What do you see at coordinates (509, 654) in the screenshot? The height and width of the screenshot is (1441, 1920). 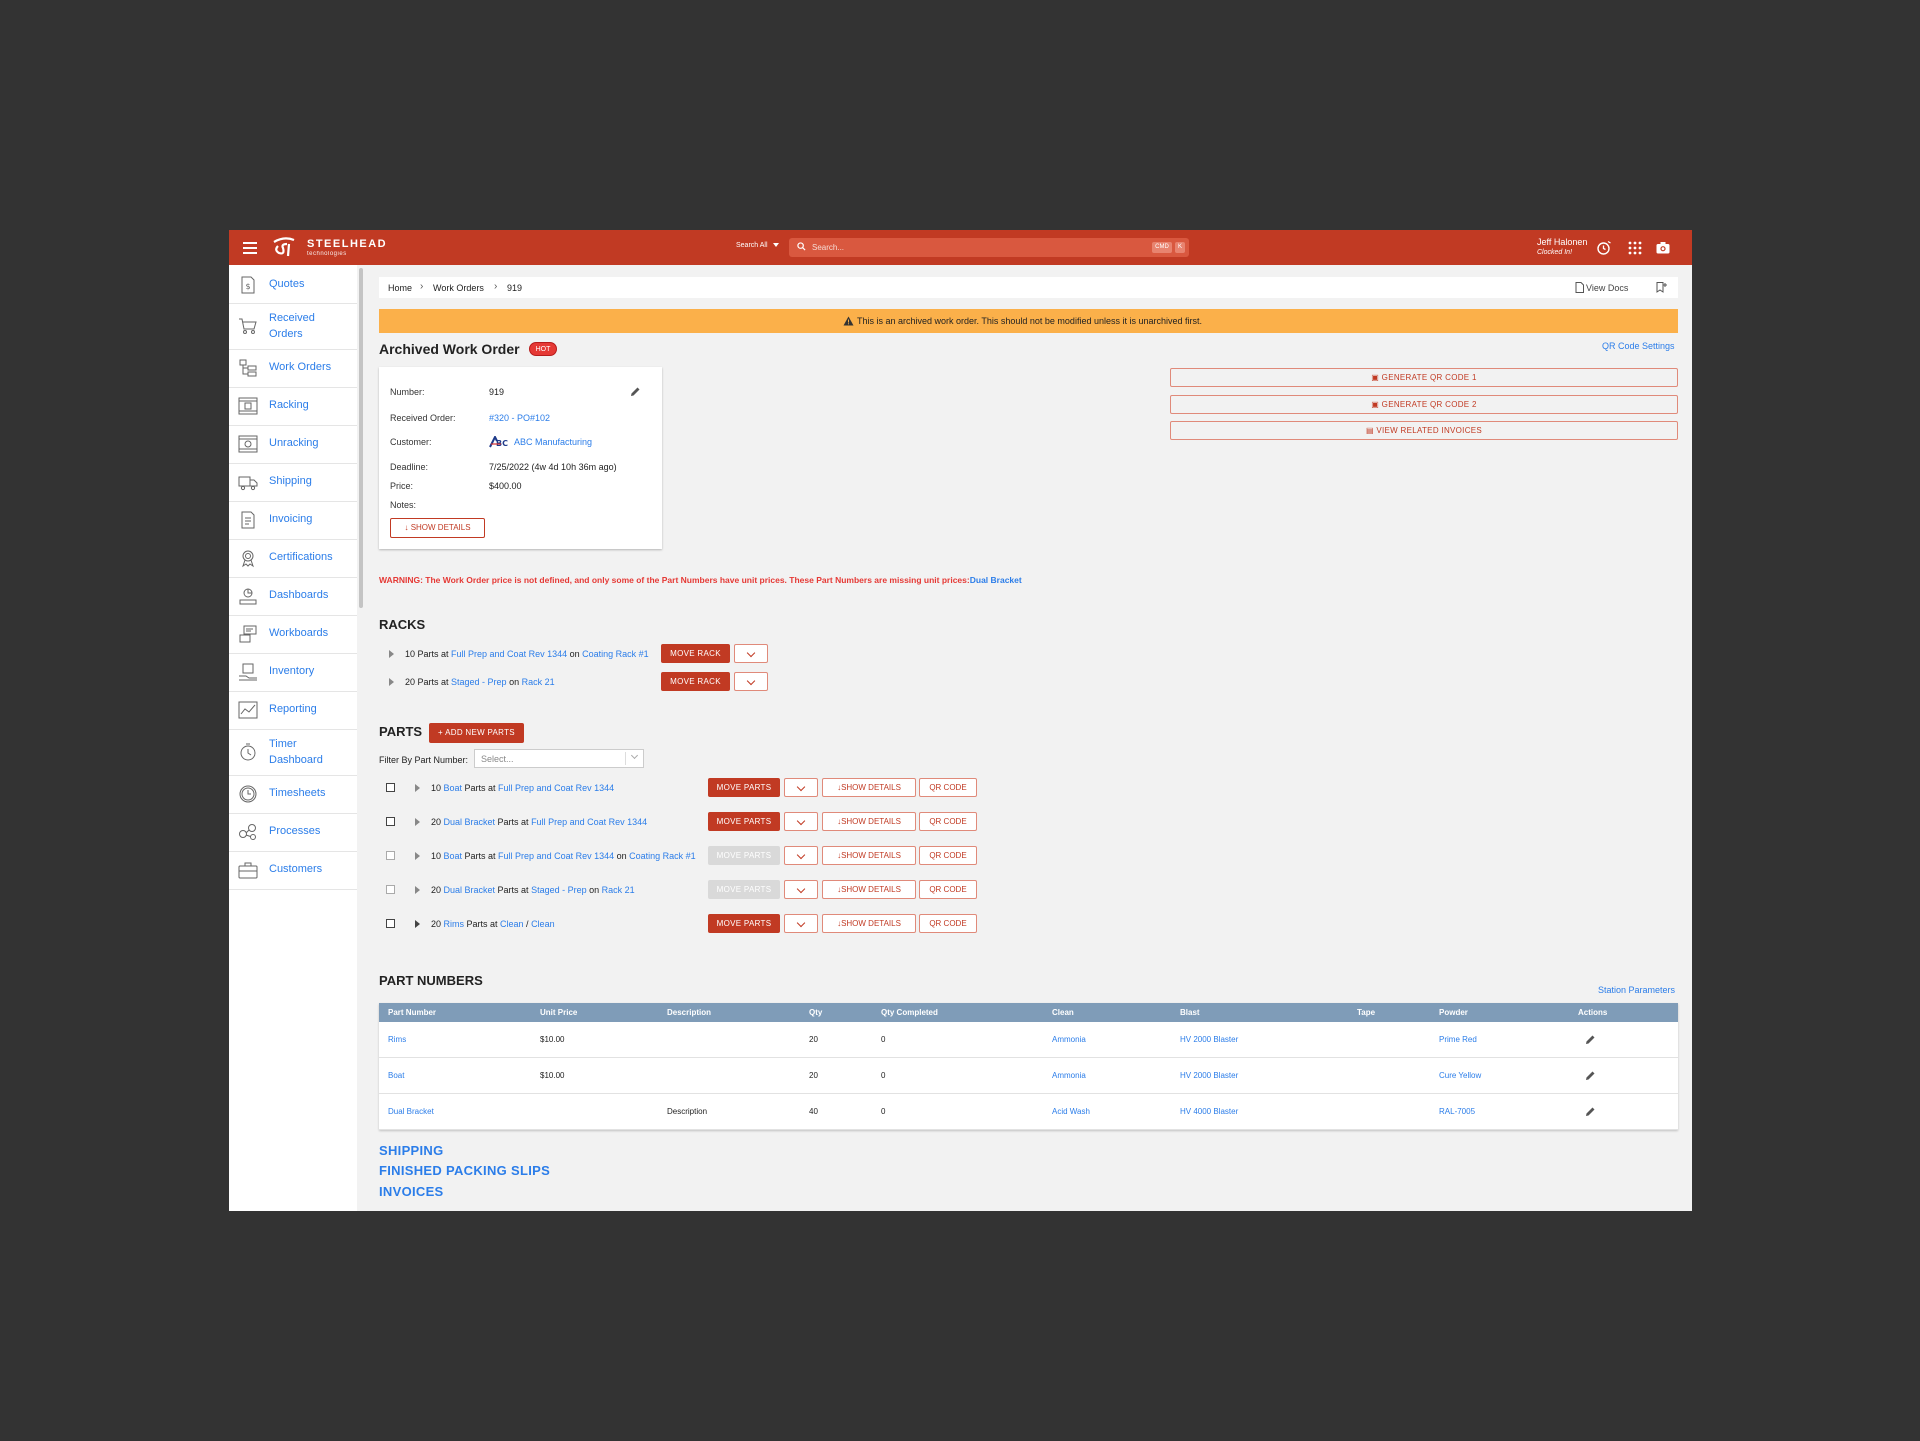 I see `rack-row-process-link: Full Prep and Coat Rev 1344` at bounding box center [509, 654].